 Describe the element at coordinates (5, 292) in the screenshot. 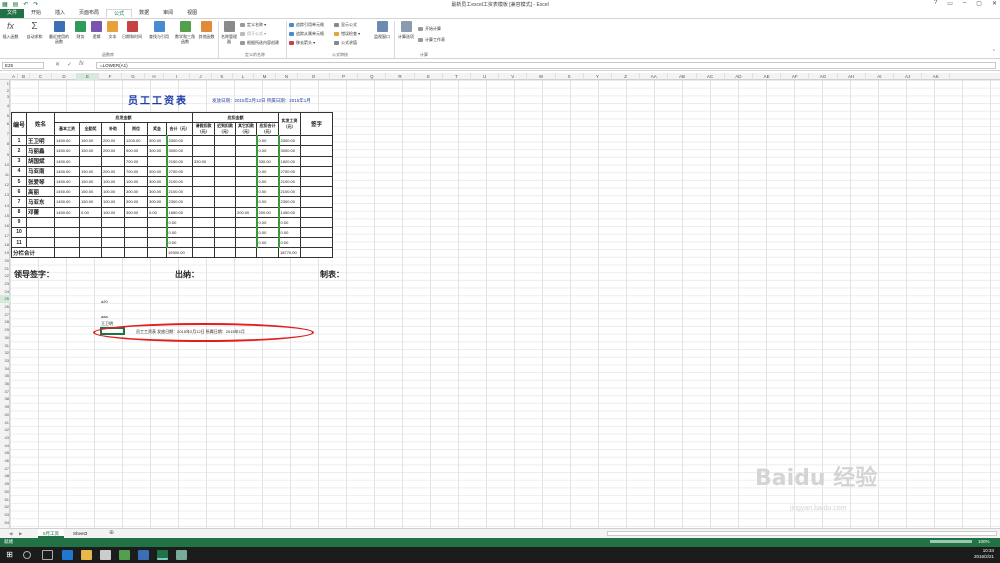

I see `row-header: 24` at that location.